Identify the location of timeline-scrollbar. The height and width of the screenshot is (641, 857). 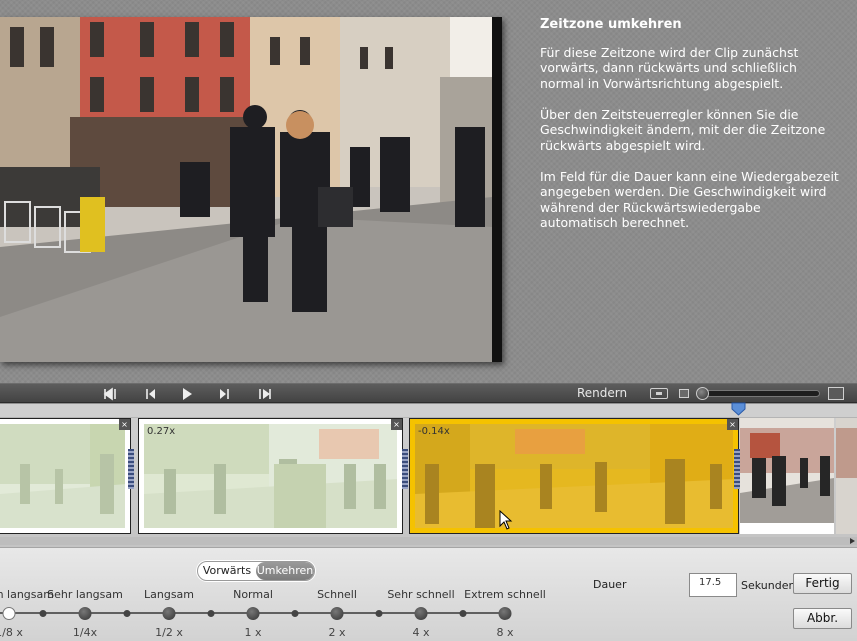
(428, 541).